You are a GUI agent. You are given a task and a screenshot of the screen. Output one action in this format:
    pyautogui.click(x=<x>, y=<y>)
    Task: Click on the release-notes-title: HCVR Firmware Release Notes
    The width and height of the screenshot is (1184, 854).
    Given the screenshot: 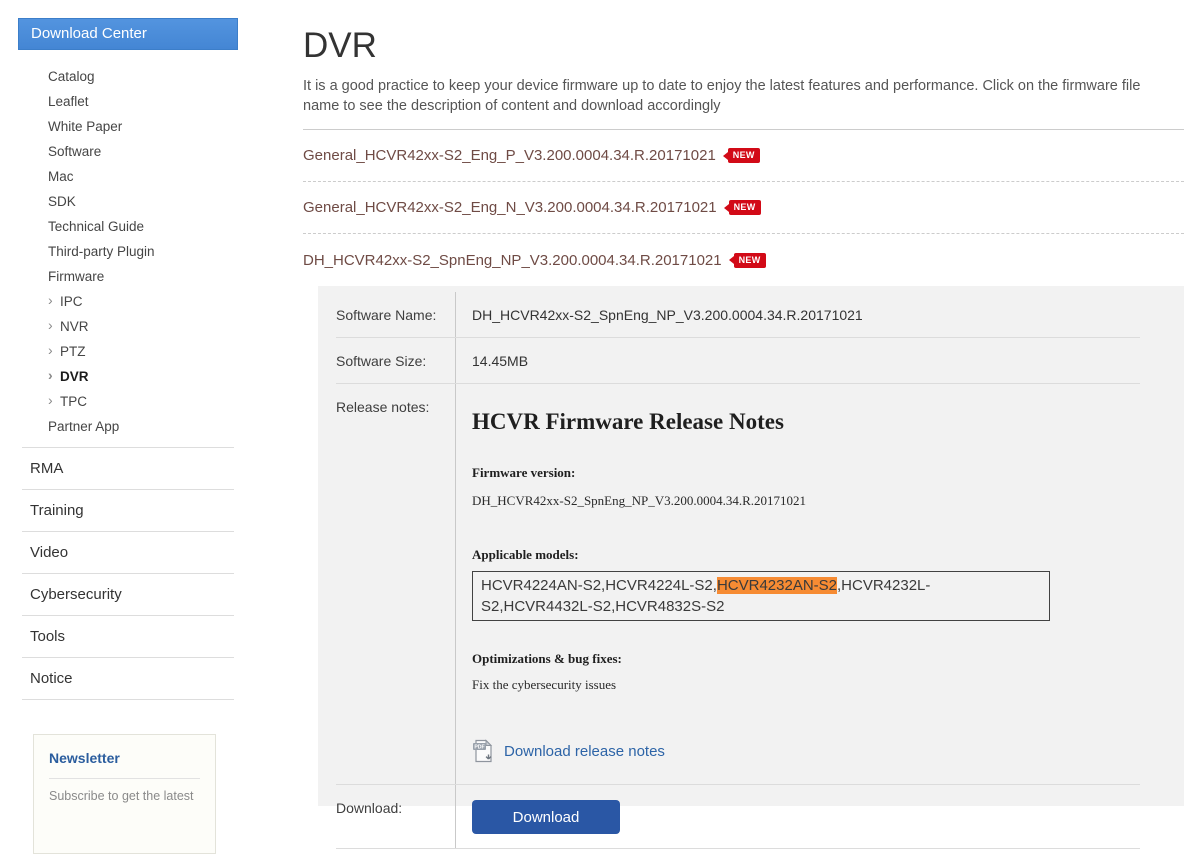 What is the action you would take?
    pyautogui.click(x=628, y=421)
    